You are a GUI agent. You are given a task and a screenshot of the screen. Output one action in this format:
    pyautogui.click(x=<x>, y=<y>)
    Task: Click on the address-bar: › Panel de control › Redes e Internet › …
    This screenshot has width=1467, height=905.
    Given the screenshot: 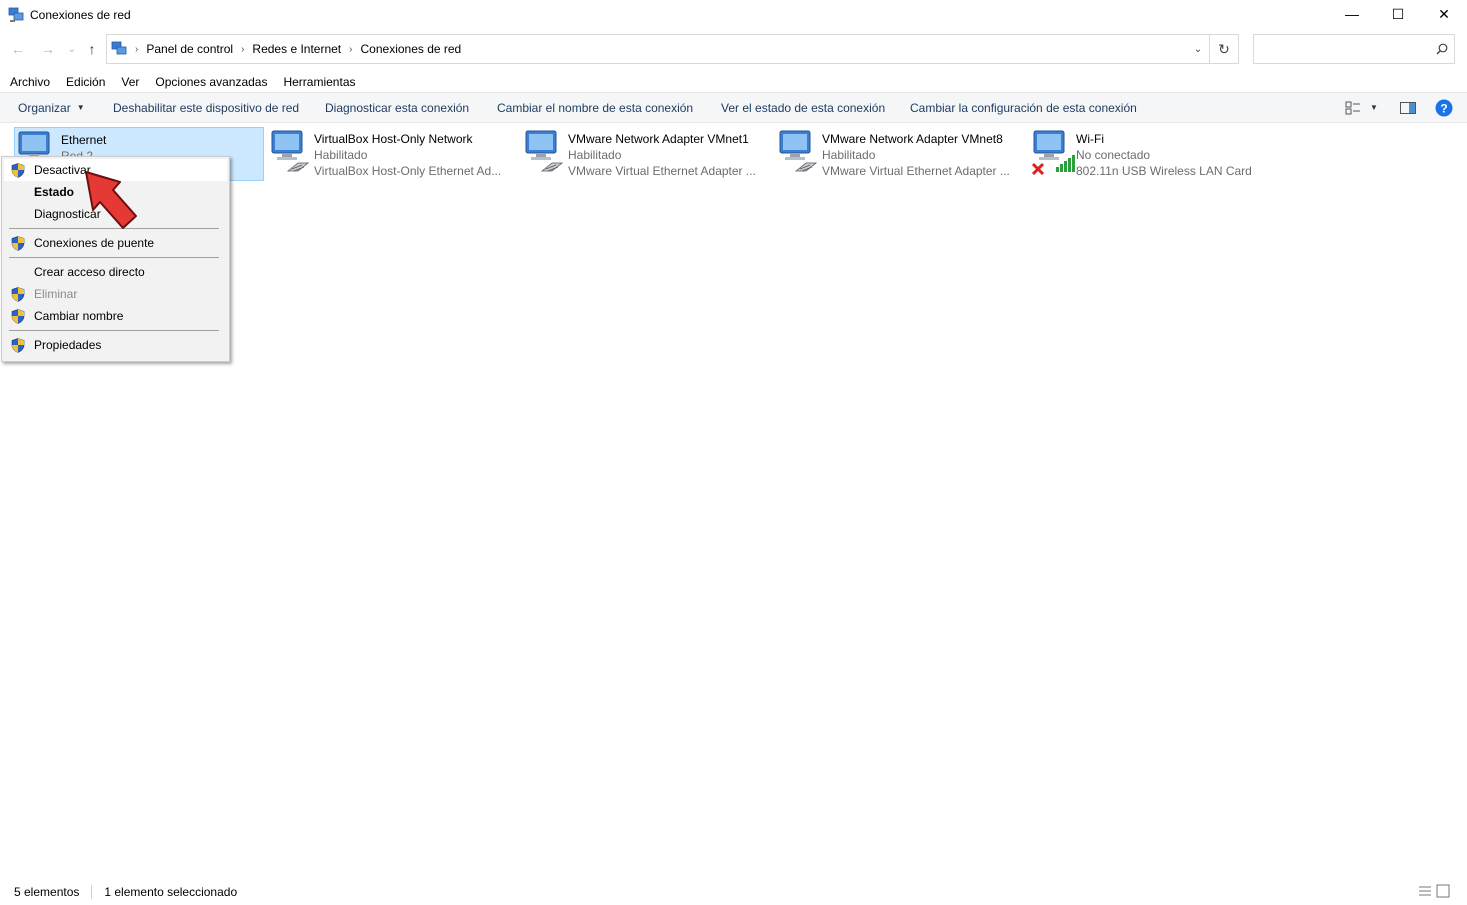 What is the action you would take?
    pyautogui.click(x=658, y=49)
    